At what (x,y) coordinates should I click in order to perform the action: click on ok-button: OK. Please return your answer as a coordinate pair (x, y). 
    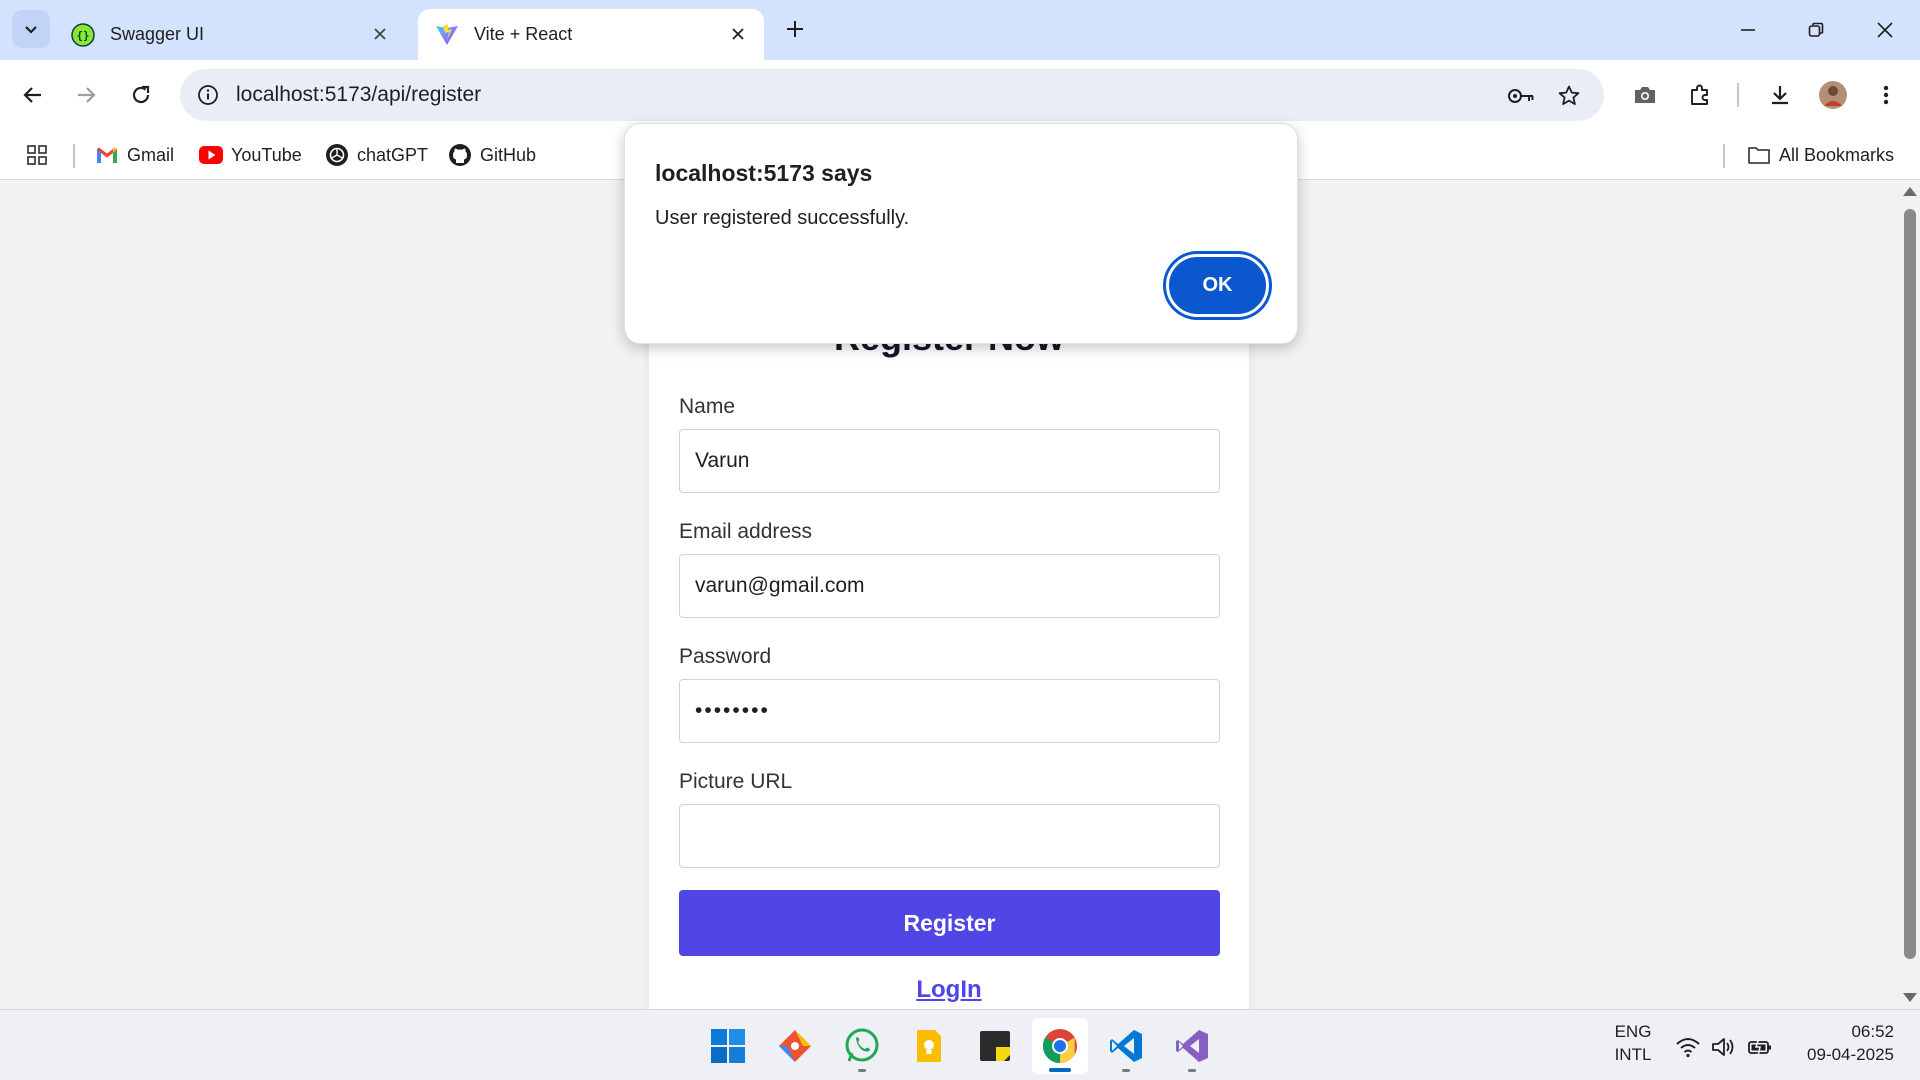
    Looking at the image, I should click on (1217, 285).